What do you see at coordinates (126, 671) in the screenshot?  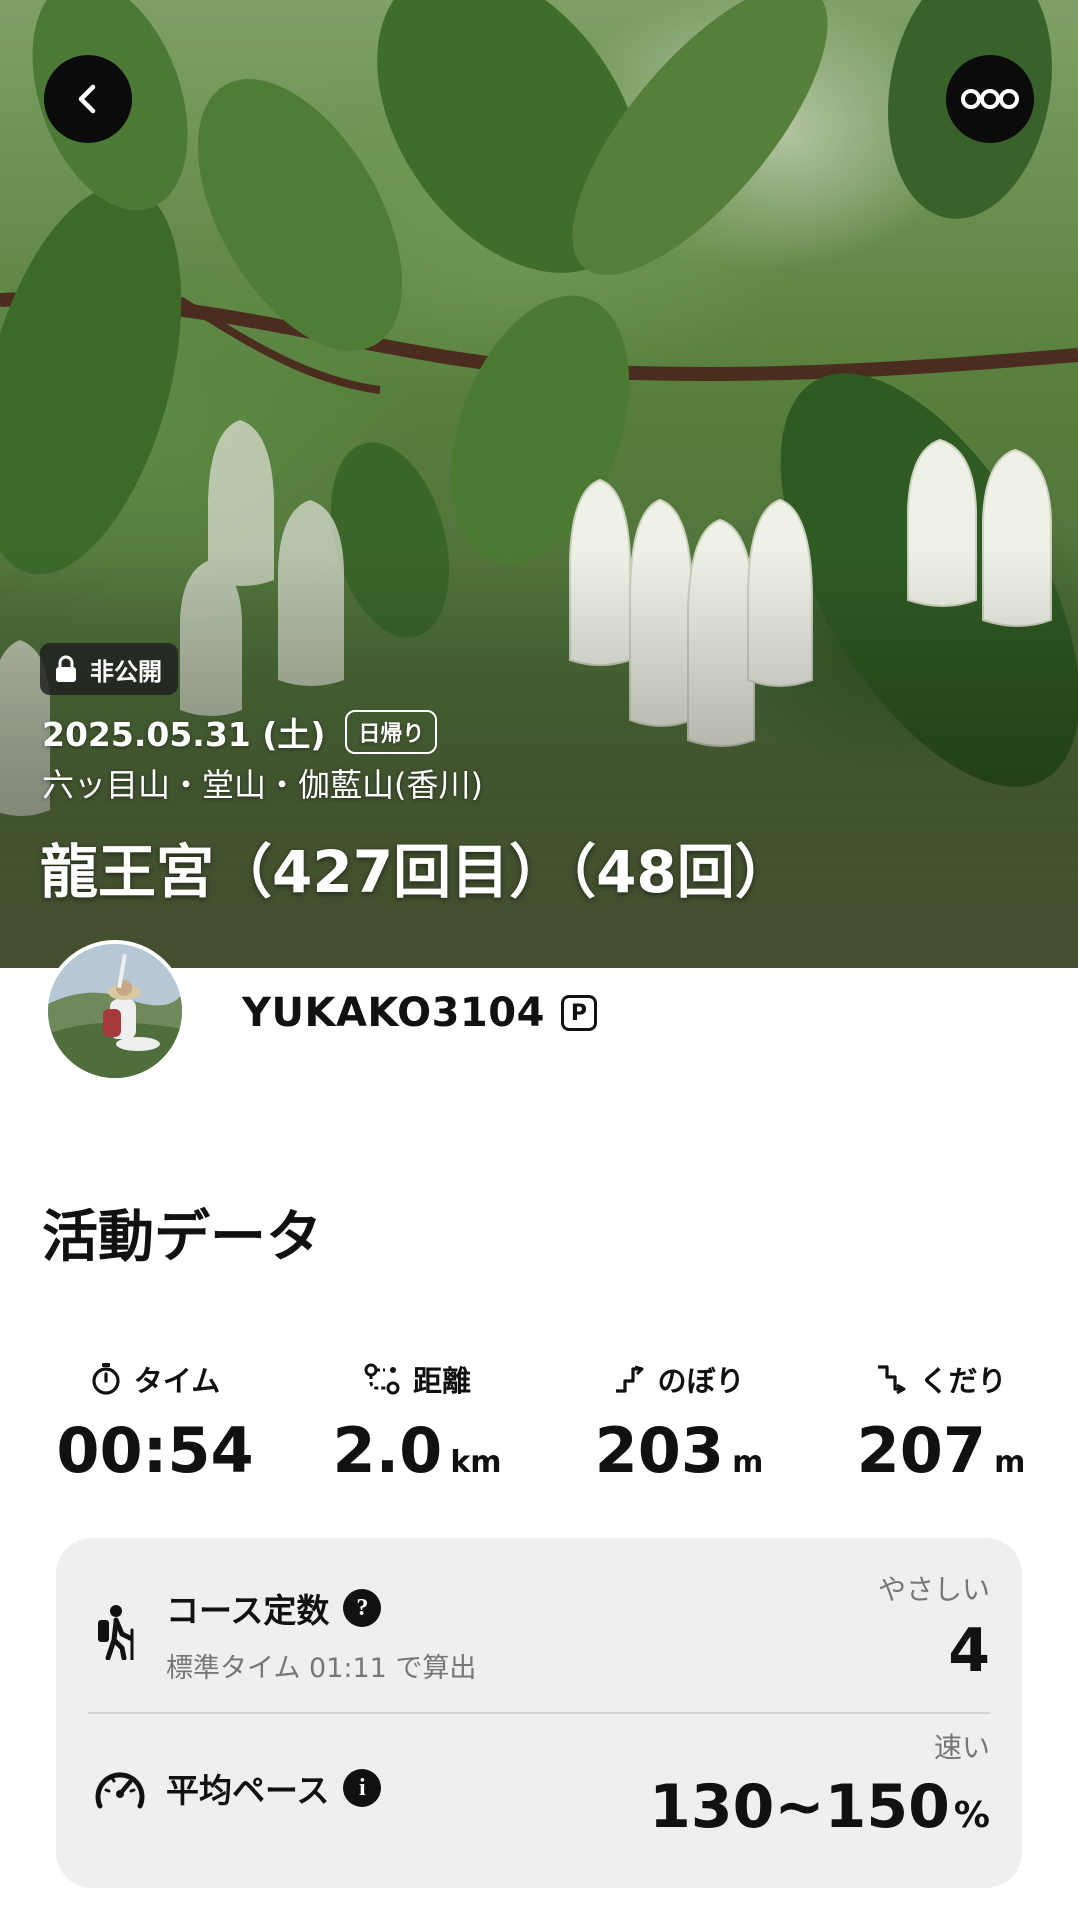 I see `privacy-label: 非公開` at bounding box center [126, 671].